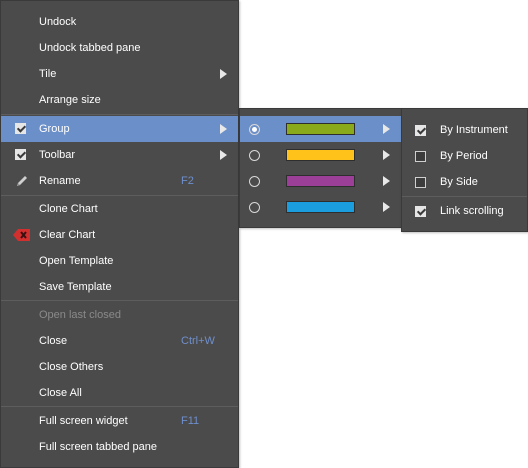  What do you see at coordinates (119, 155) in the screenshot?
I see `menu-item-toolbar: Toolbar` at bounding box center [119, 155].